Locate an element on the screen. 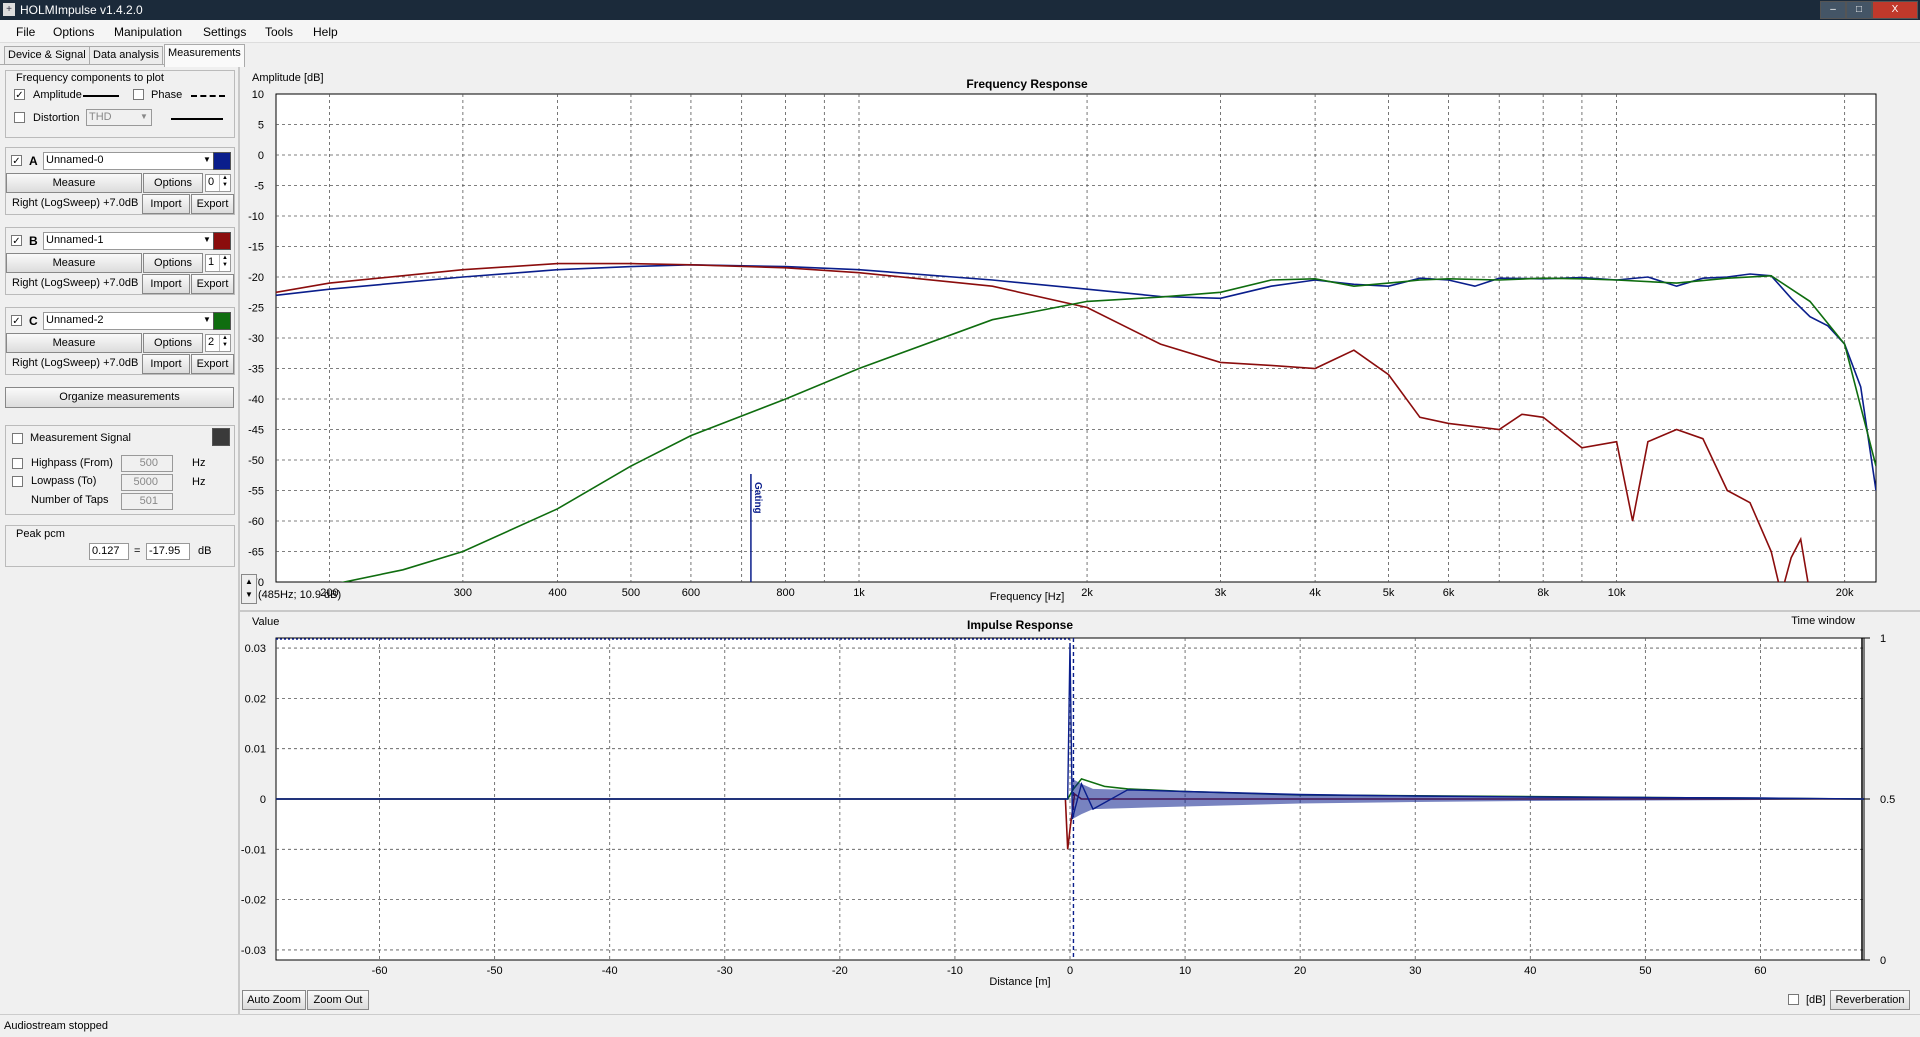  lowpass-checkbox is located at coordinates (17, 481).